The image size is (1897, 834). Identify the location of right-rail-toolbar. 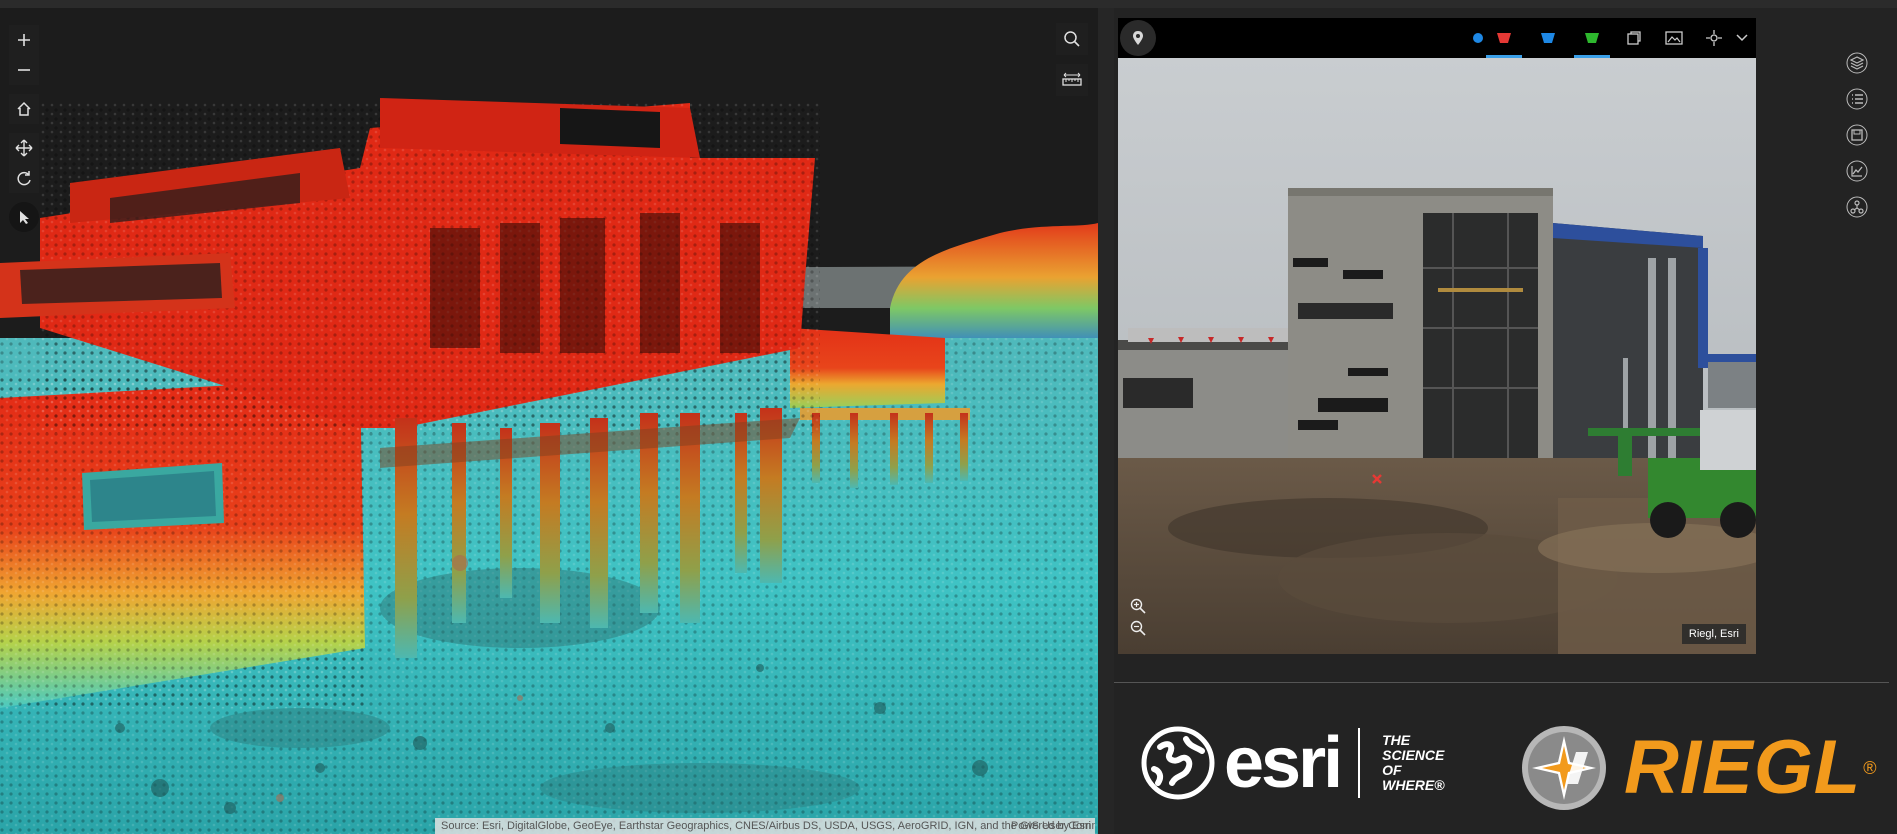
(1857, 135).